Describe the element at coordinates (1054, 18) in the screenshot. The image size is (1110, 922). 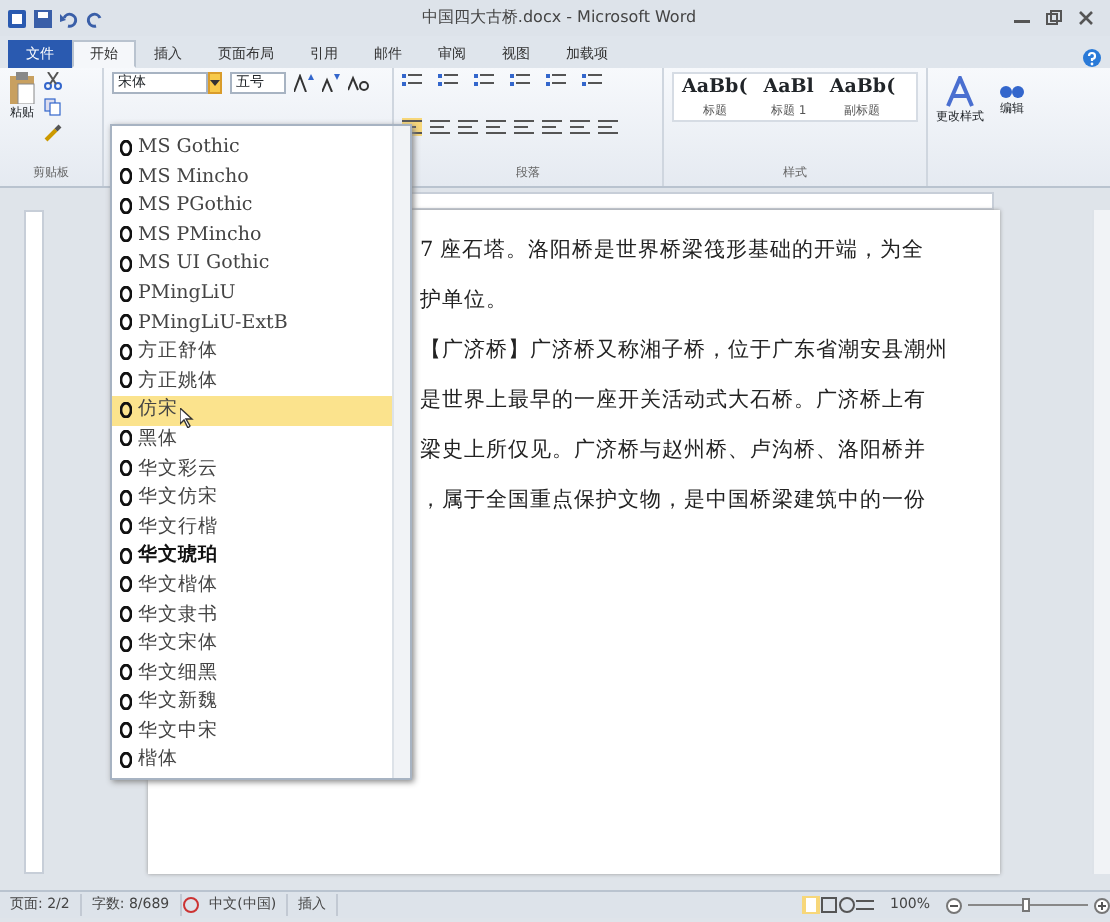
I see `restore-icon` at that location.